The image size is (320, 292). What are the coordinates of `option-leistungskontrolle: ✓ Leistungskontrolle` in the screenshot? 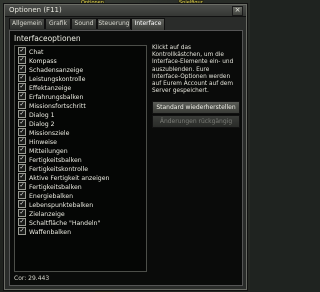 It's located at (81, 79).